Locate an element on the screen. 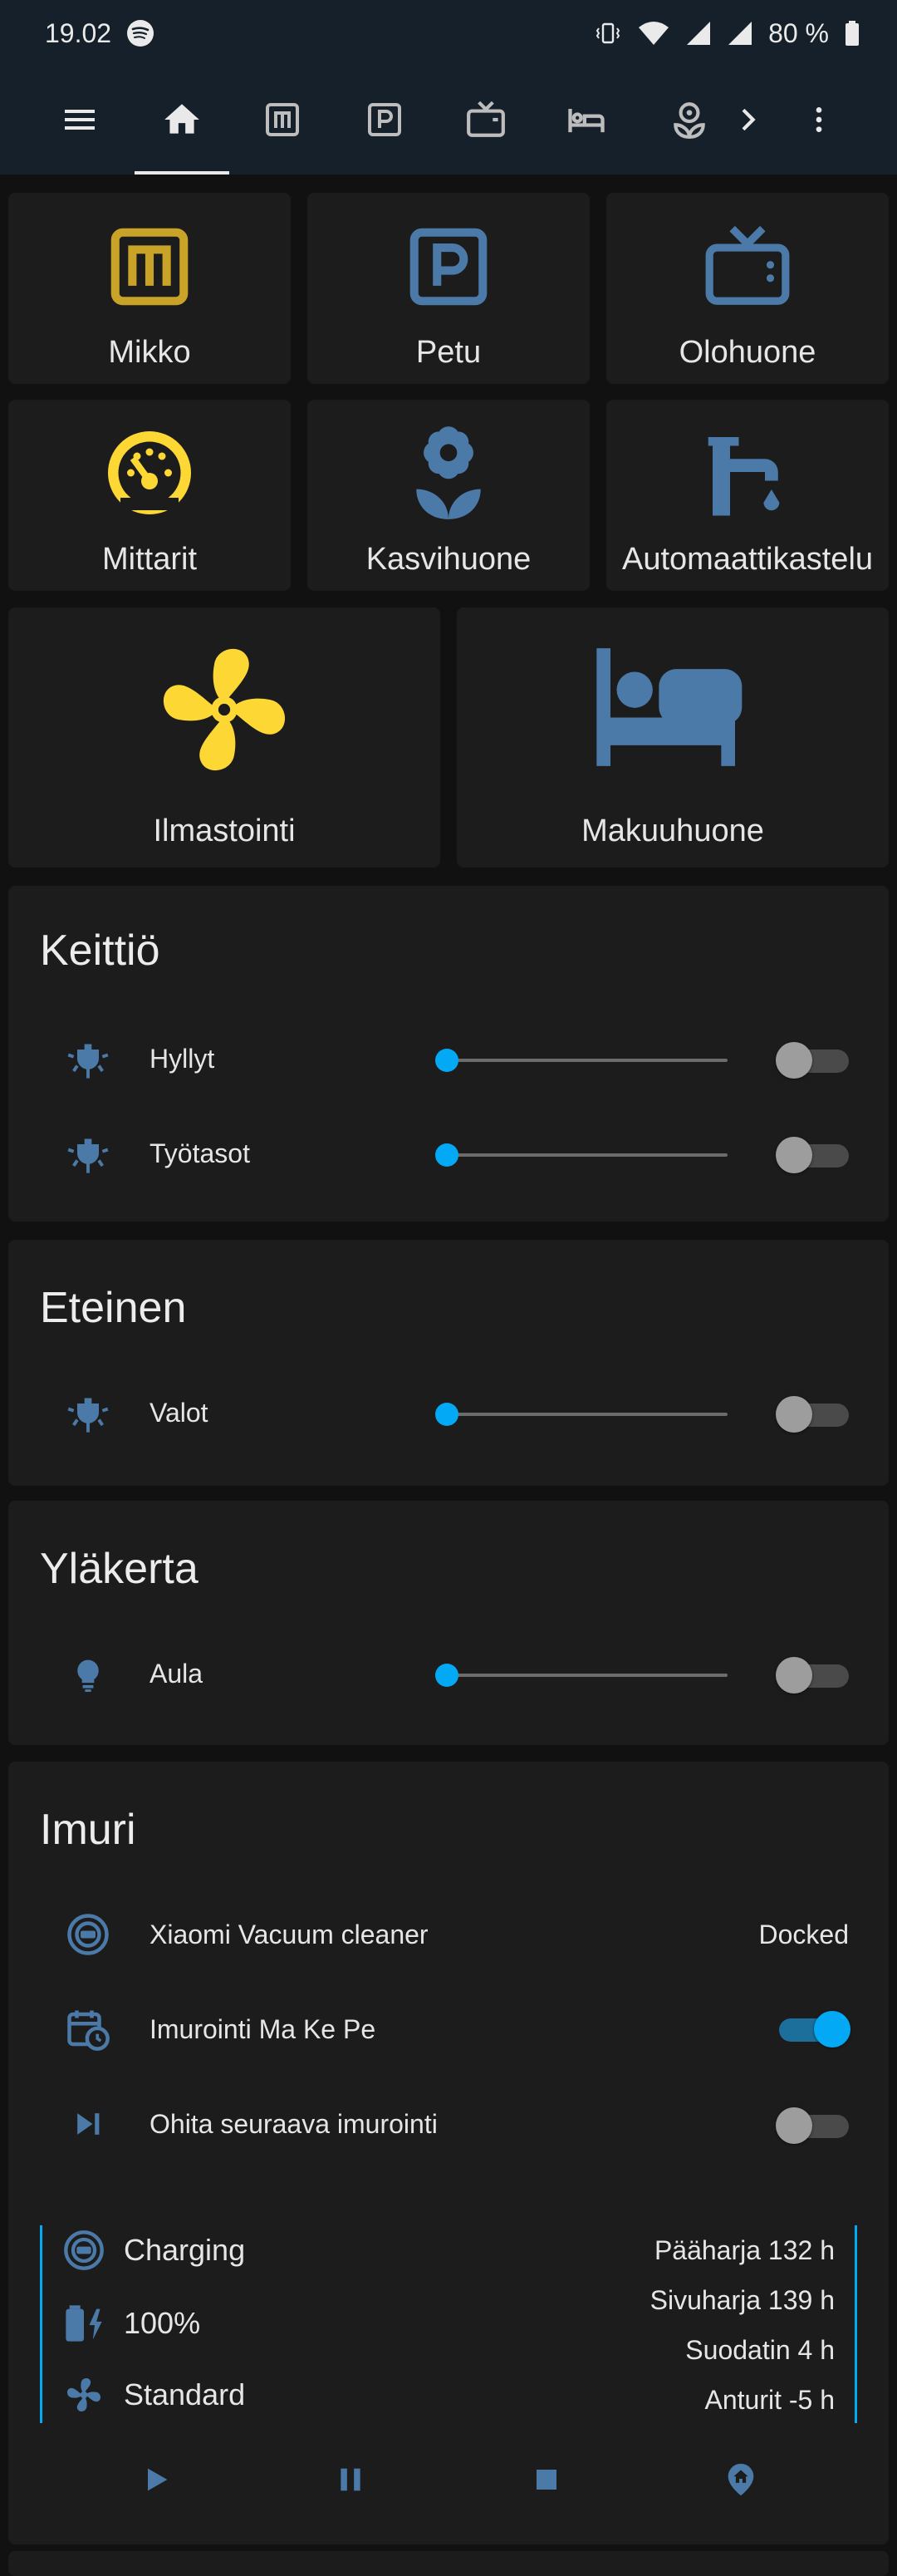 This screenshot has width=897, height=2576. tile-label: Mikko is located at coordinates (149, 352).